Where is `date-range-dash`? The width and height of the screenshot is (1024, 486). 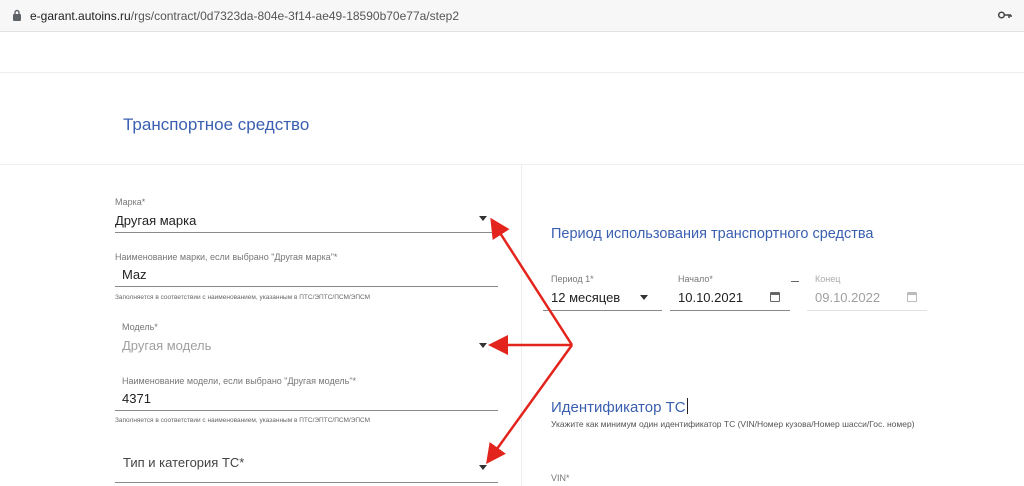 date-range-dash is located at coordinates (795, 281).